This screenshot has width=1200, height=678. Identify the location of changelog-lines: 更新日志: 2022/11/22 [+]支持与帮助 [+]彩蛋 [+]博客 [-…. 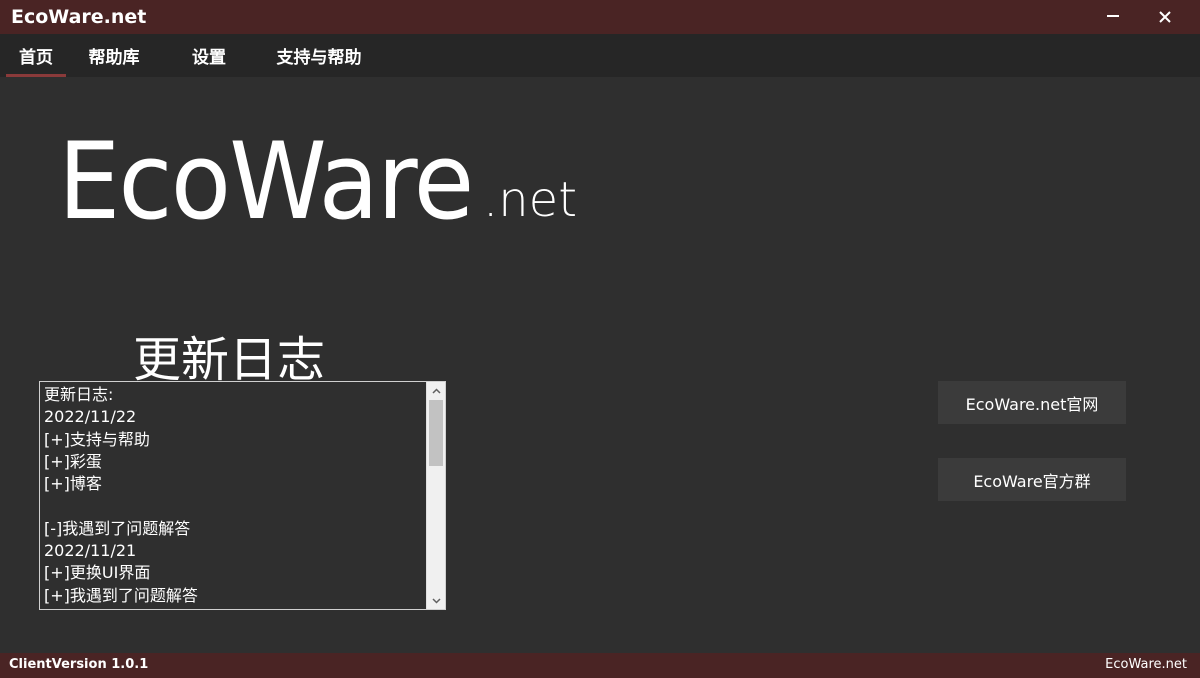
(234, 495).